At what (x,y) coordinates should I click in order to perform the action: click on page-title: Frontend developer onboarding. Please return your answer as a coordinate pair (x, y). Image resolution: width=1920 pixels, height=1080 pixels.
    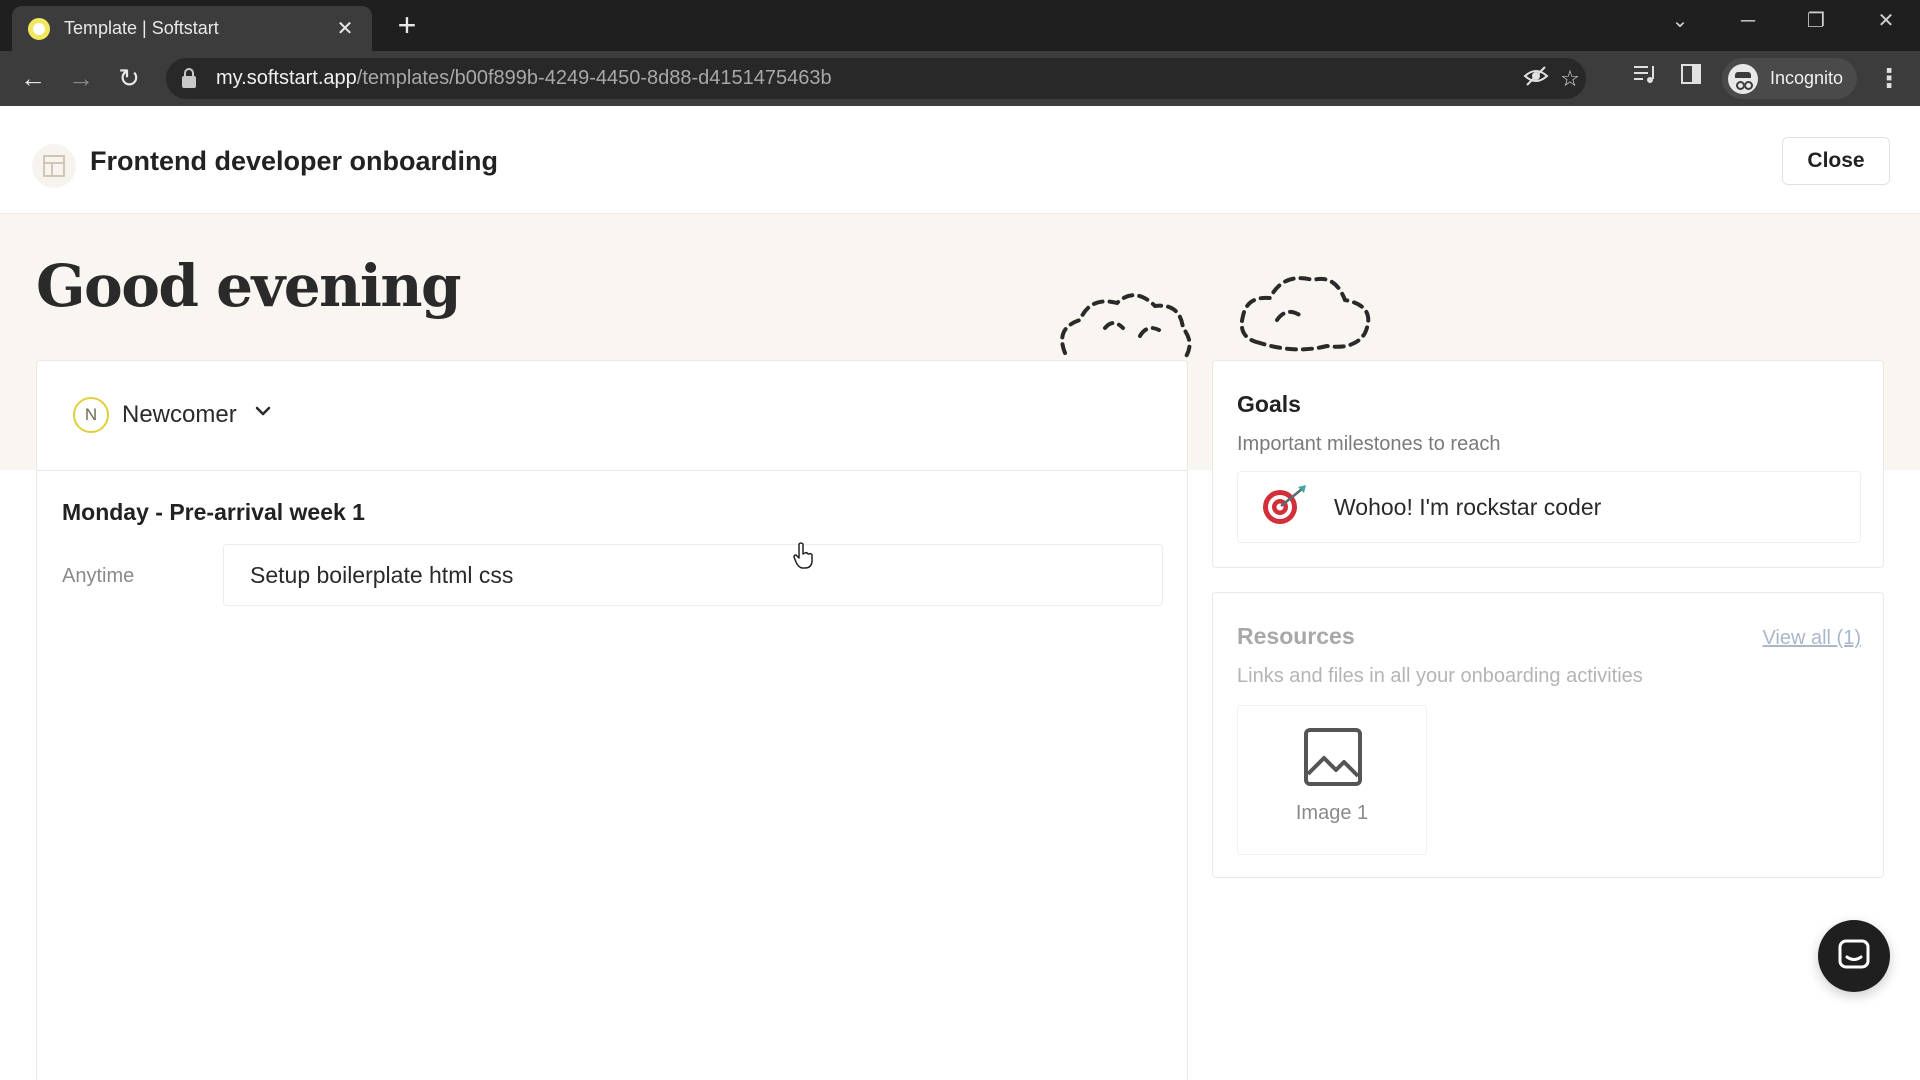
    Looking at the image, I should click on (294, 161).